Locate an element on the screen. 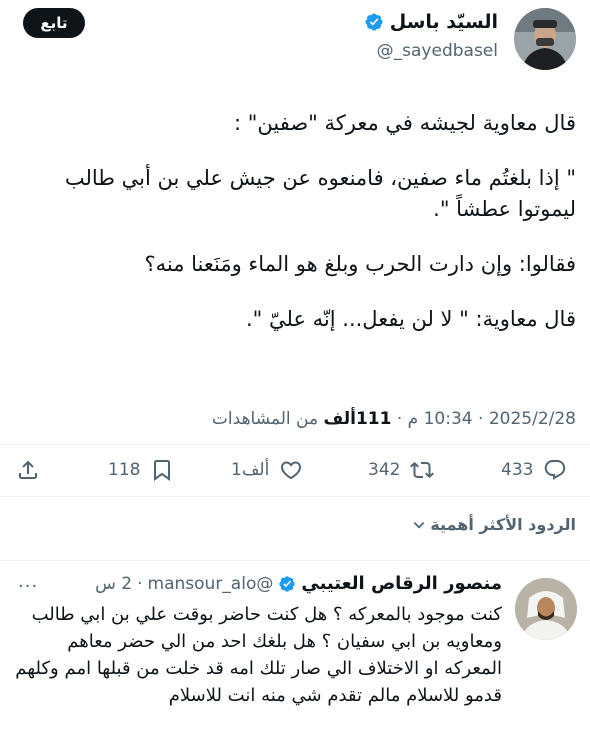 Image resolution: width=590 pixels, height=748 pixels. share-button is located at coordinates (28, 470).